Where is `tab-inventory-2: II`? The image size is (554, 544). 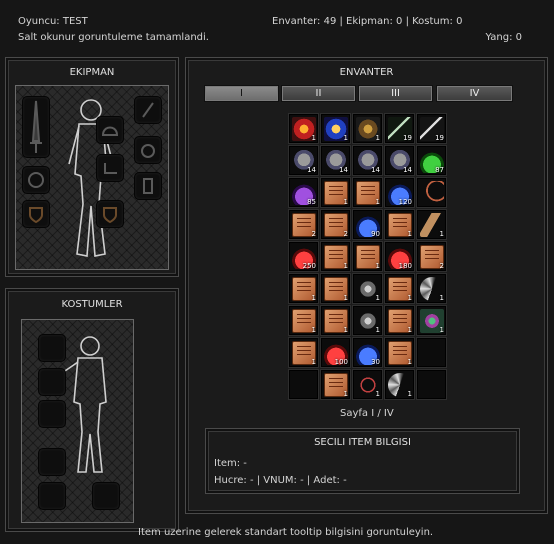 tab-inventory-2: II is located at coordinates (318, 93).